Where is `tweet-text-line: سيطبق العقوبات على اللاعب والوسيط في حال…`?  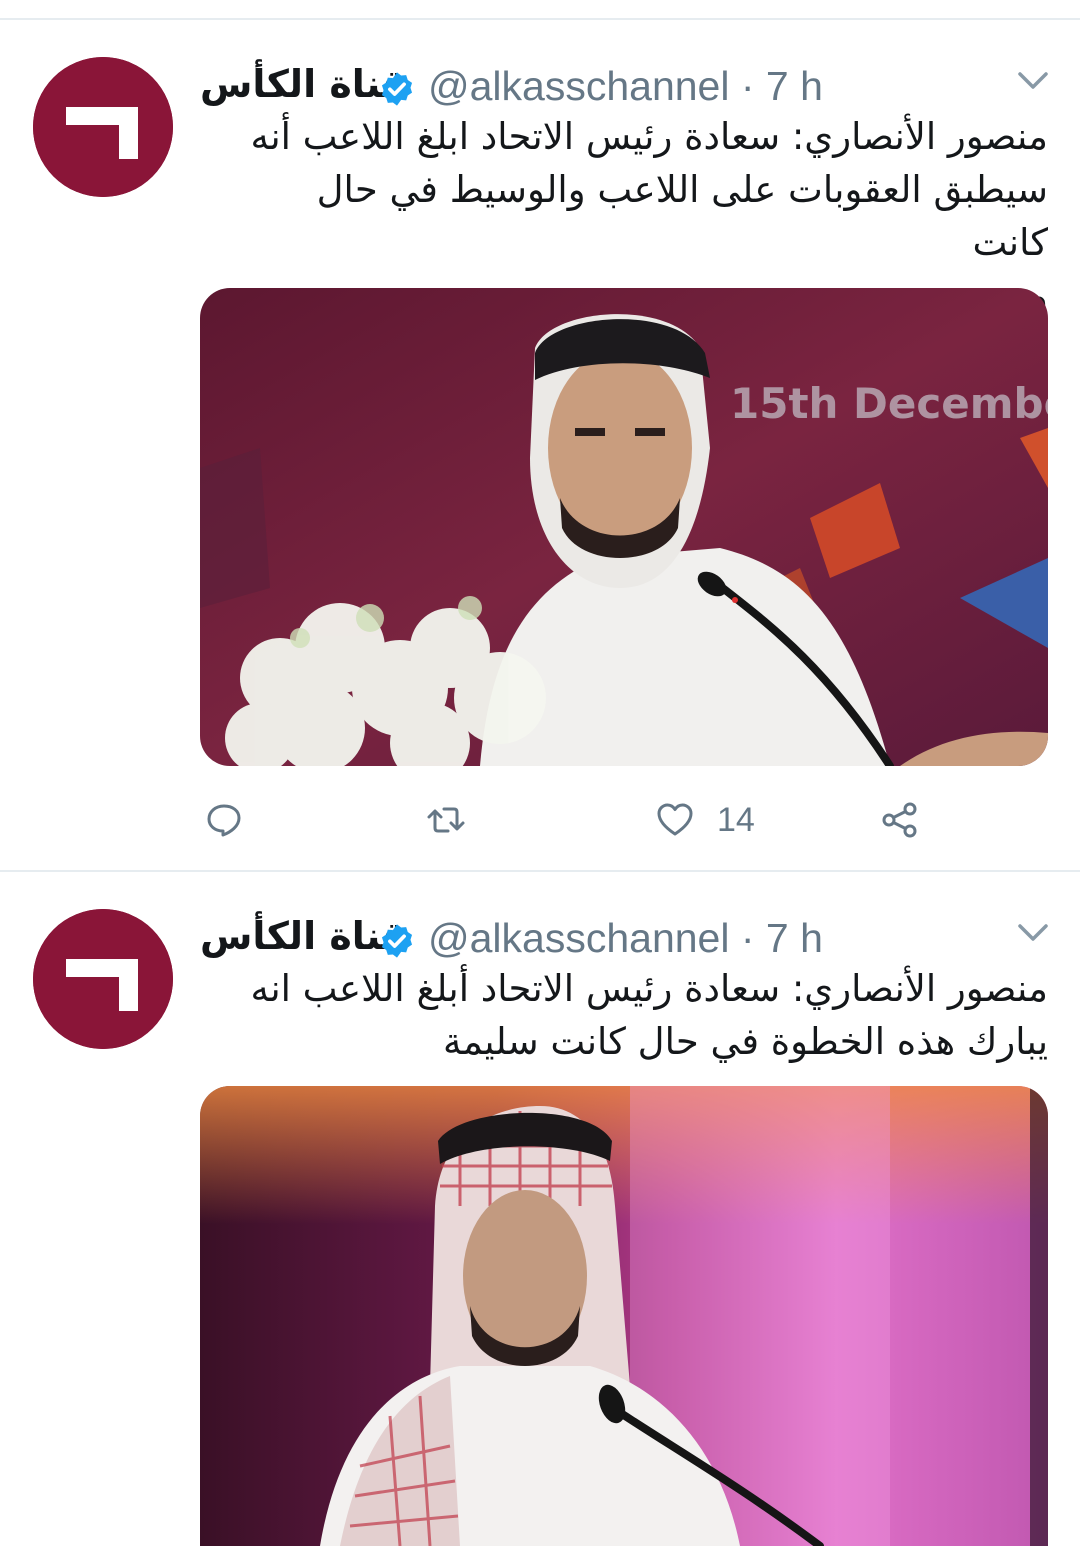 tweet-text-line: سيطبق العقوبات على اللاعب والوسيط في حال… is located at coordinates (682, 216).